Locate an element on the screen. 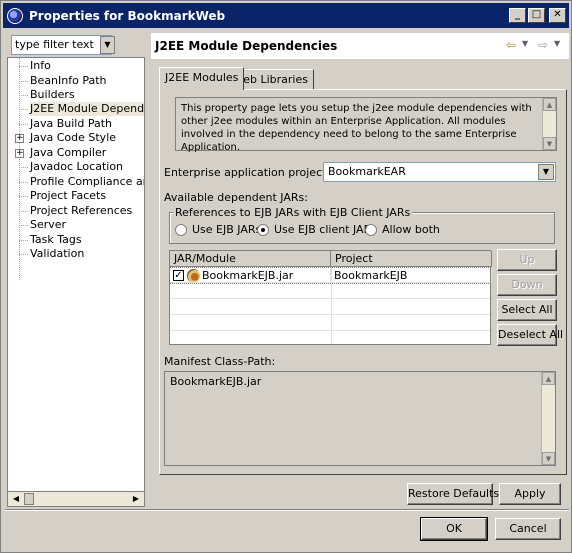 This screenshot has width=572, height=553. column-header-project: Project is located at coordinates (411, 259).